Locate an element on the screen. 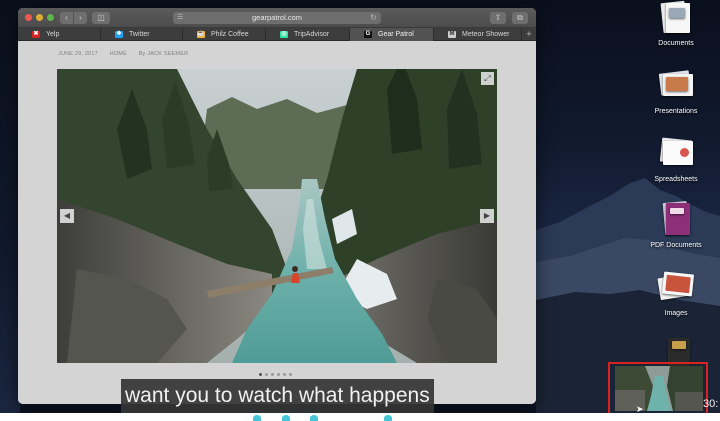  close-window-button is located at coordinates (28, 17).